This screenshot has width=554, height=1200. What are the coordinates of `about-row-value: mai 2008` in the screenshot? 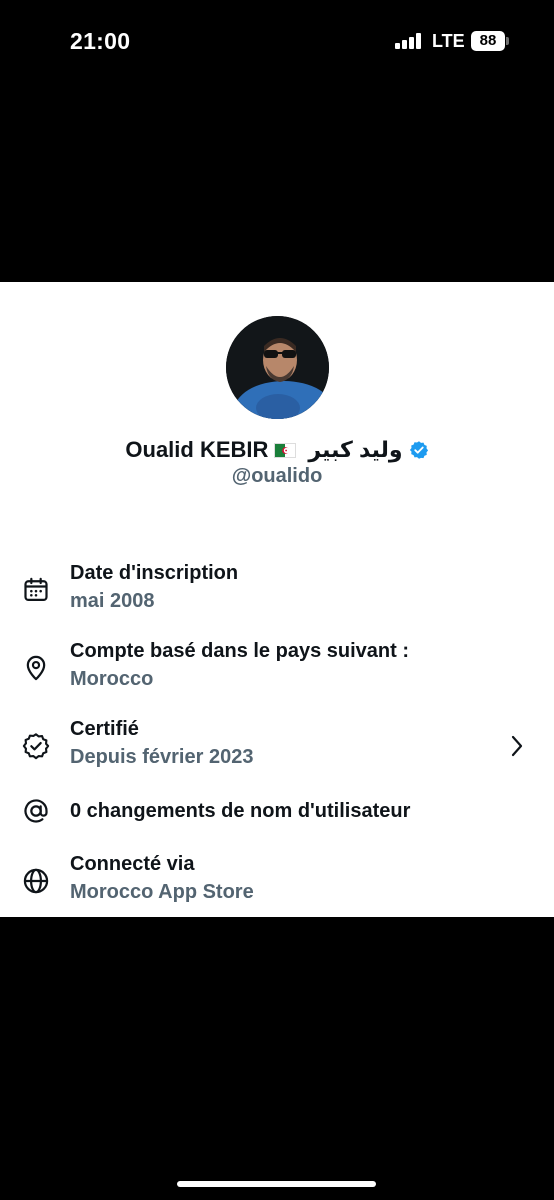 It's located at (112, 601).